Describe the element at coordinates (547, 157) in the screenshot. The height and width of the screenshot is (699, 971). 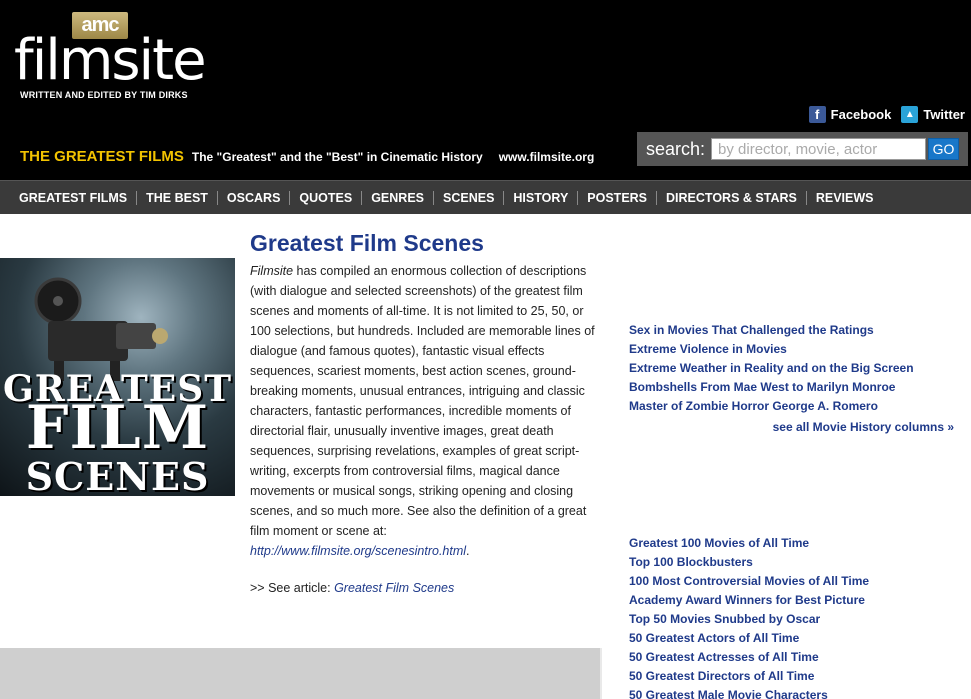
I see `site-url: www.filmsite.org` at that location.